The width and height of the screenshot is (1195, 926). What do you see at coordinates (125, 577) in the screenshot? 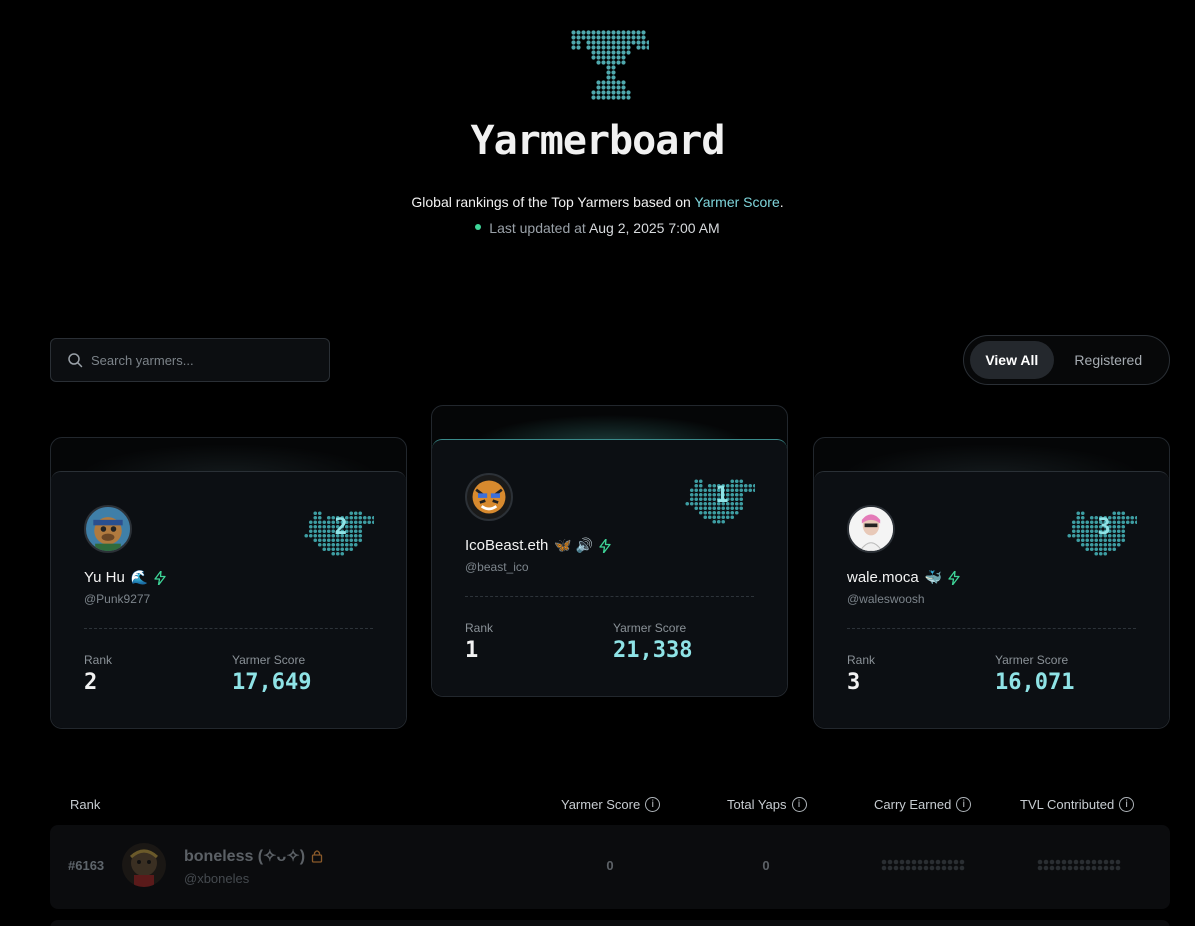
I see `user-name: Yu Hu 🌊` at bounding box center [125, 577].